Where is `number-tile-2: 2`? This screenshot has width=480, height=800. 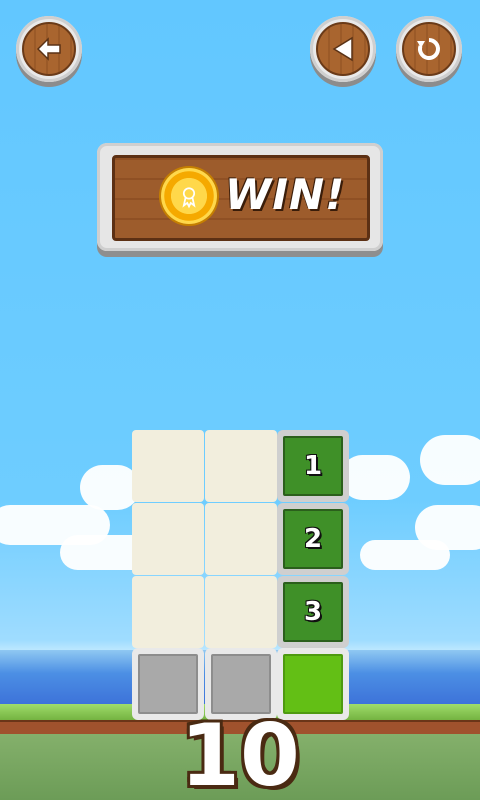 number-tile-2: 2 is located at coordinates (313, 539).